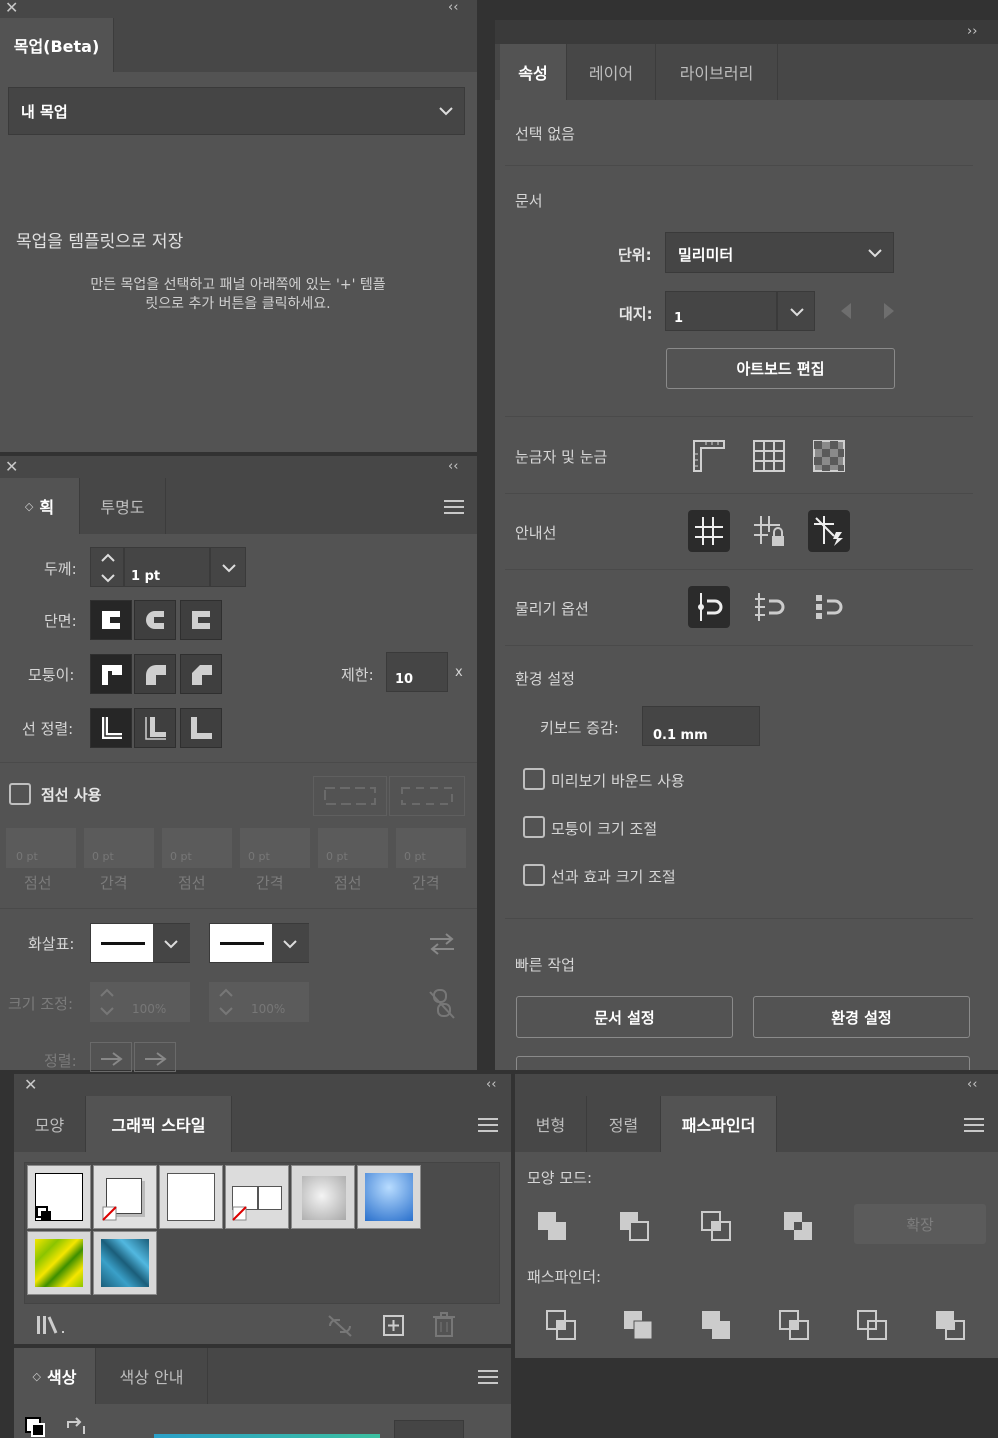 This screenshot has width=998, height=1438. I want to click on limit-label: 제한:, so click(357, 675).